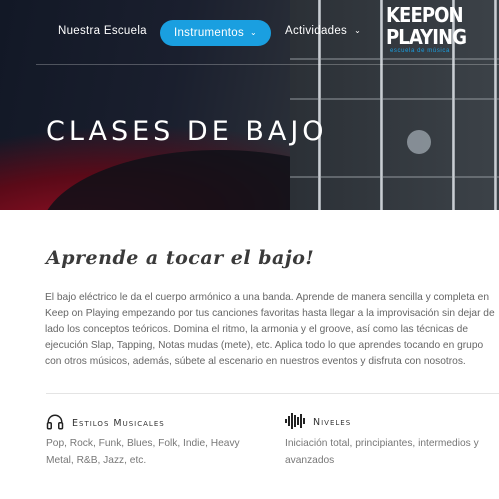 The height and width of the screenshot is (499, 499). Describe the element at coordinates (272, 393) in the screenshot. I see `section-divider` at that location.